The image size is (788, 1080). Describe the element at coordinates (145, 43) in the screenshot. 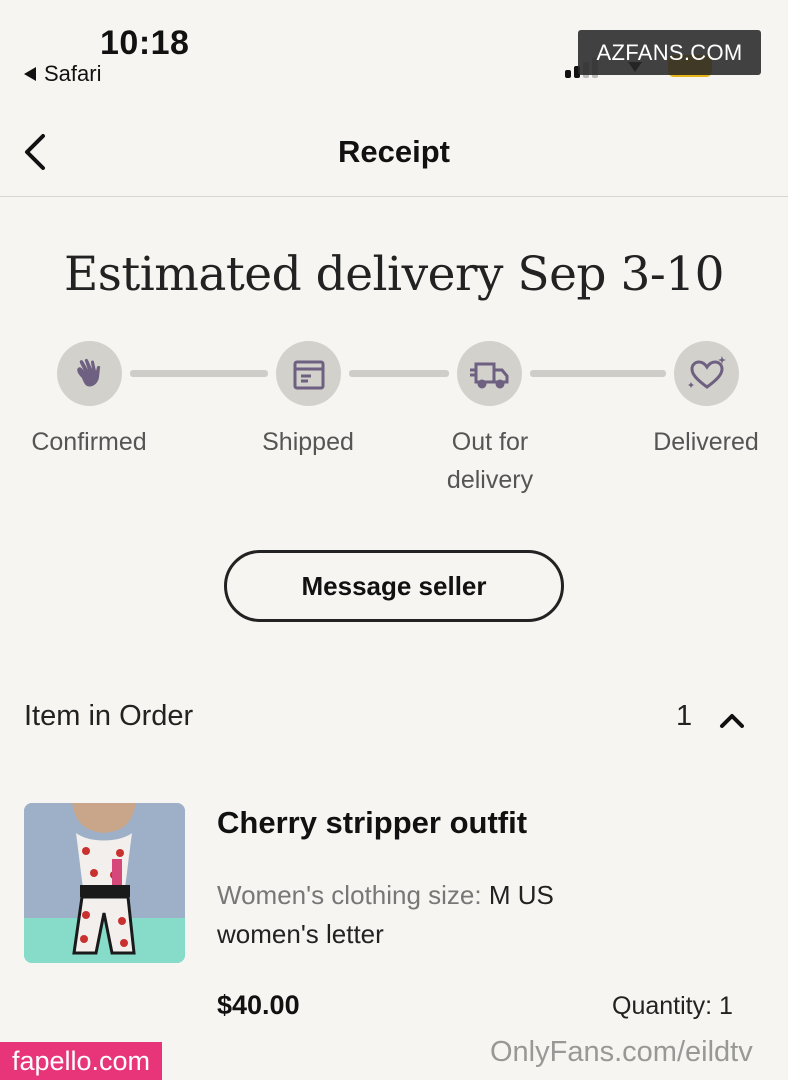

I see `status-time: 10:18` at that location.